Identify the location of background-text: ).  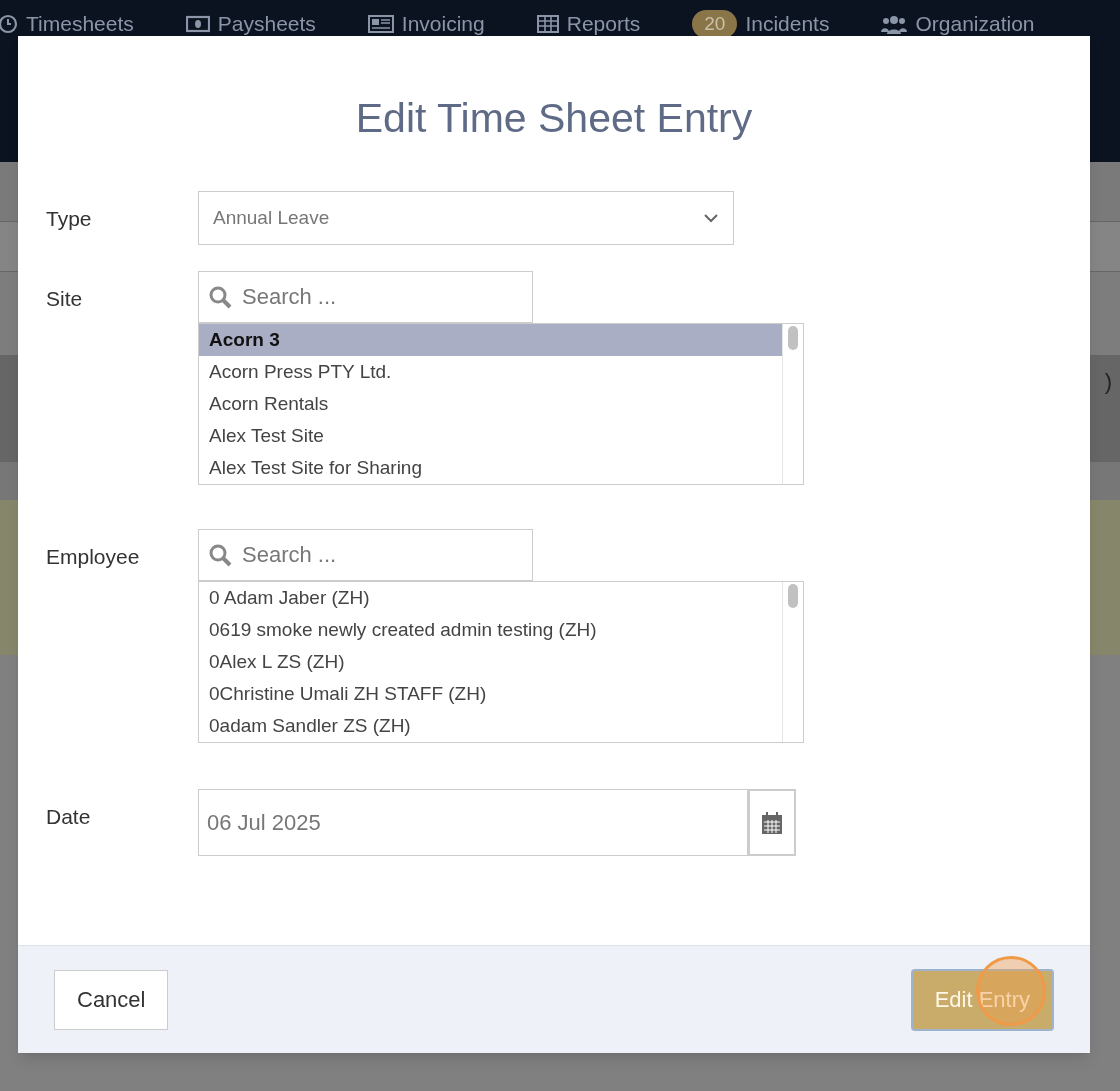
(1108, 382).